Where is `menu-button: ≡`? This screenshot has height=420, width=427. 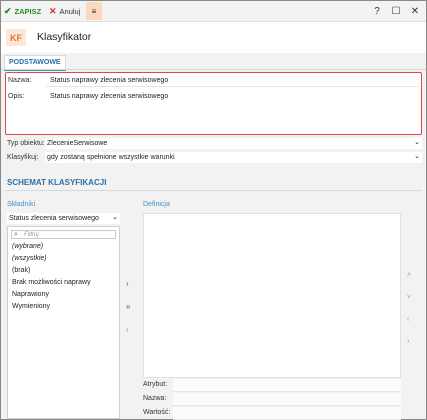 menu-button: ≡ is located at coordinates (94, 11).